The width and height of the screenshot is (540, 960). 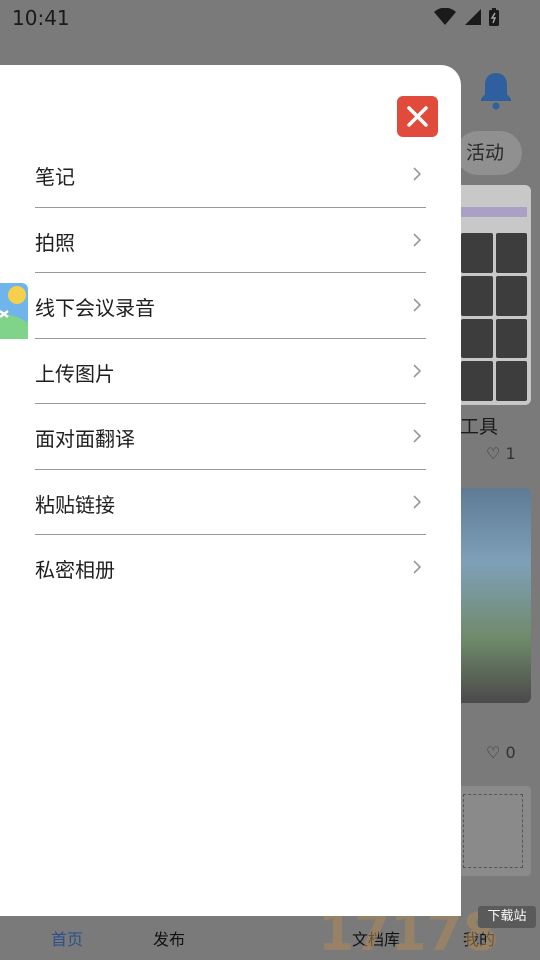 I want to click on feed-card-photo, so click(x=493, y=595).